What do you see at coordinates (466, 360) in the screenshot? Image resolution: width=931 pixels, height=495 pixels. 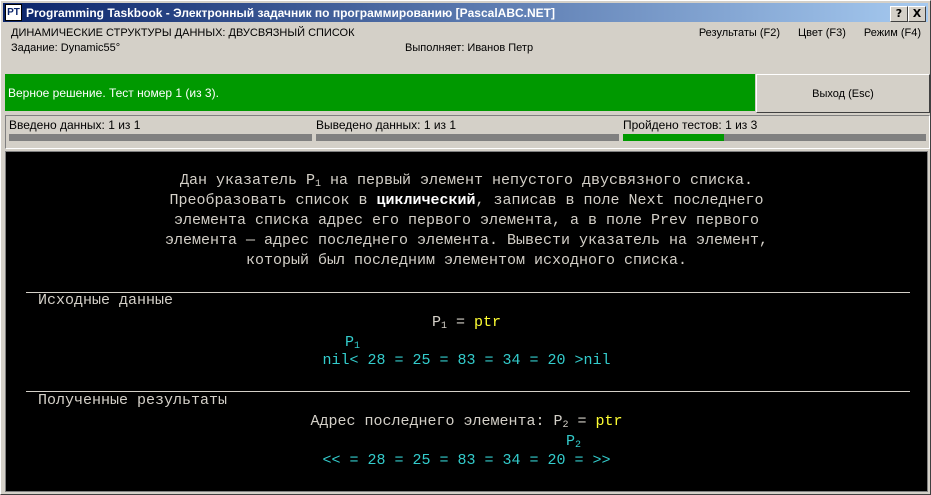 I see `input-list: nil< 28 = 25 = 83 = 34 = 20 >nil` at bounding box center [466, 360].